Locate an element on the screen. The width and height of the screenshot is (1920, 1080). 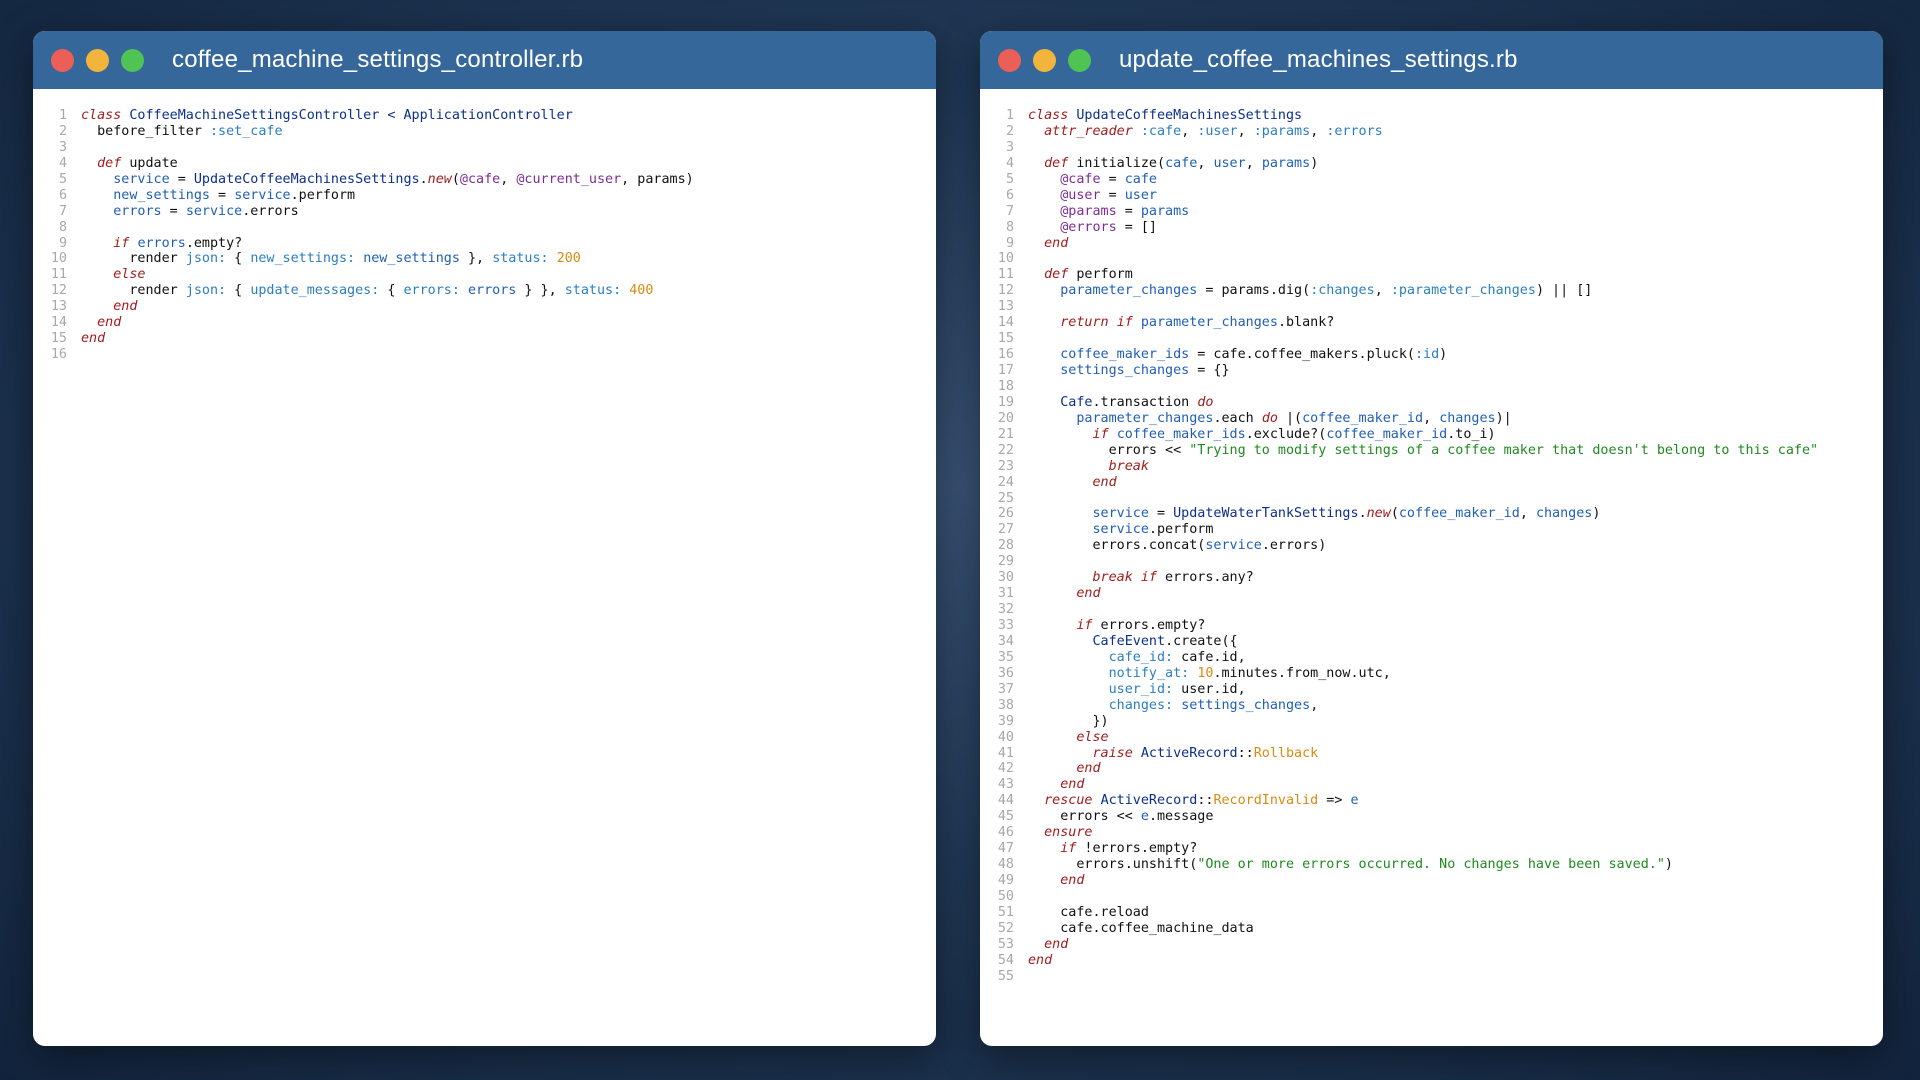
line-number: 38 is located at coordinates (1005, 705).